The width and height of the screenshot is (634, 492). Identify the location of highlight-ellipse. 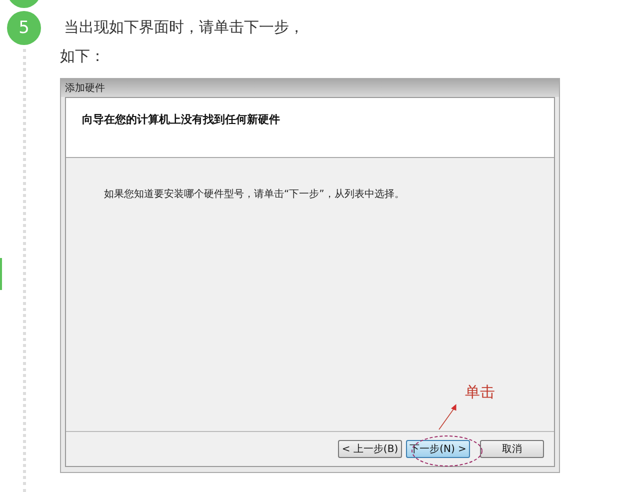
(447, 451).